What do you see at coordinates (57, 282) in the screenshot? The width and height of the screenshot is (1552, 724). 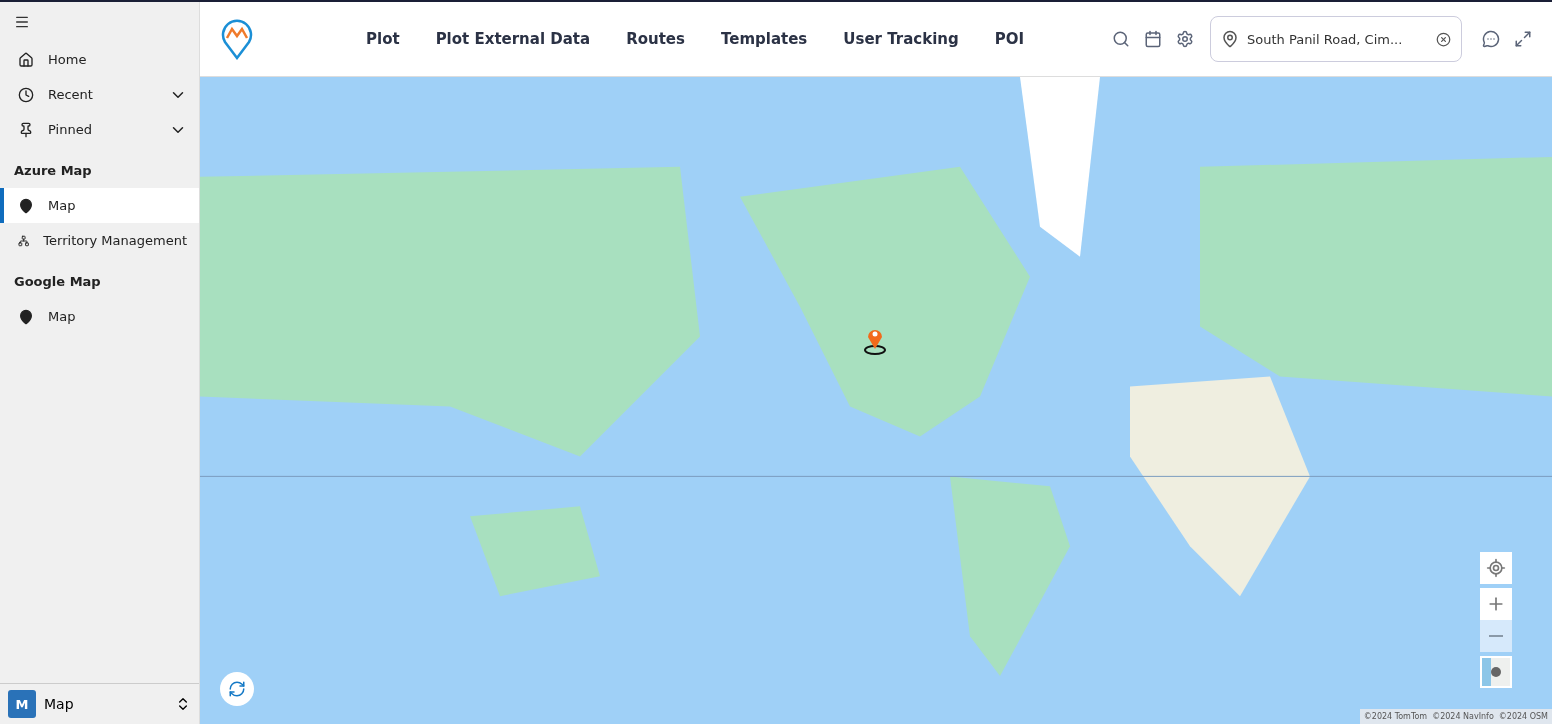 I see `group-title: Google Map` at bounding box center [57, 282].